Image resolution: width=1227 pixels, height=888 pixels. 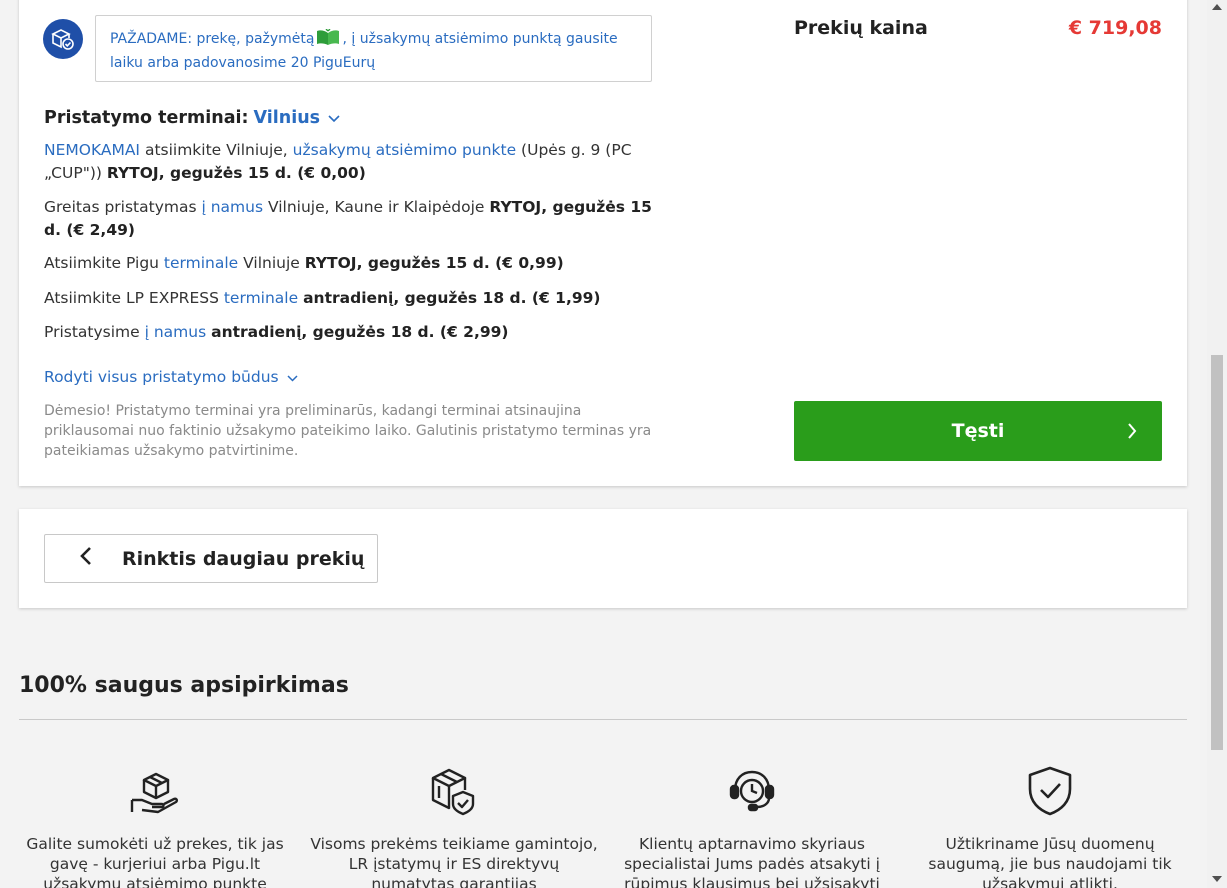 I want to click on headset-clock-icon, so click(x=752, y=791).